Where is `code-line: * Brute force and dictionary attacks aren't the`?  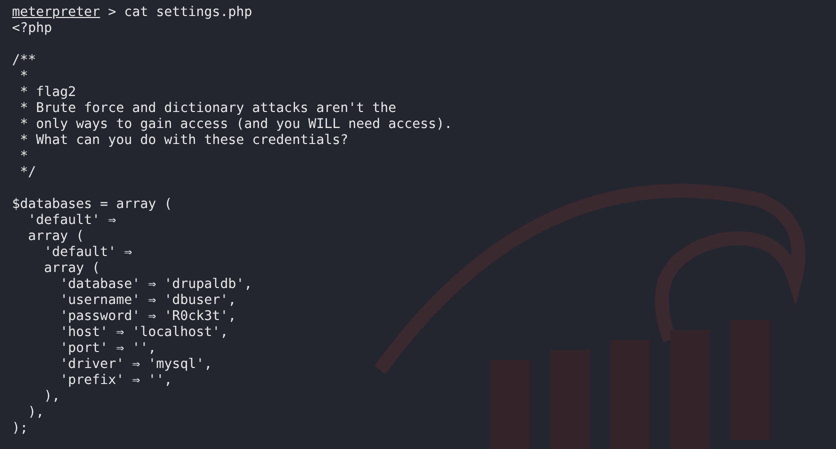 code-line: * Brute force and dictionary attacks aren't the is located at coordinates (207, 108).